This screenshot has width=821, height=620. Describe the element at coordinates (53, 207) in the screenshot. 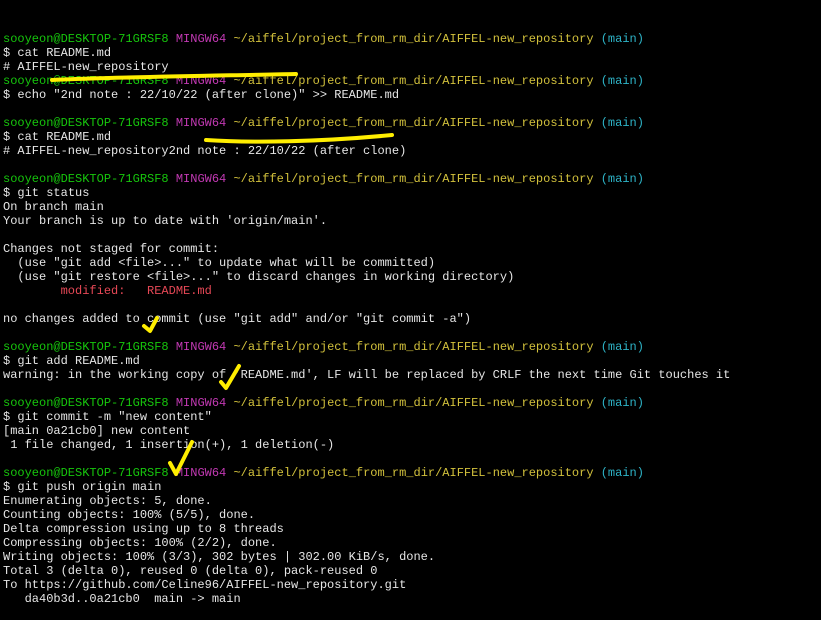

I see `output-text: On branch main` at that location.